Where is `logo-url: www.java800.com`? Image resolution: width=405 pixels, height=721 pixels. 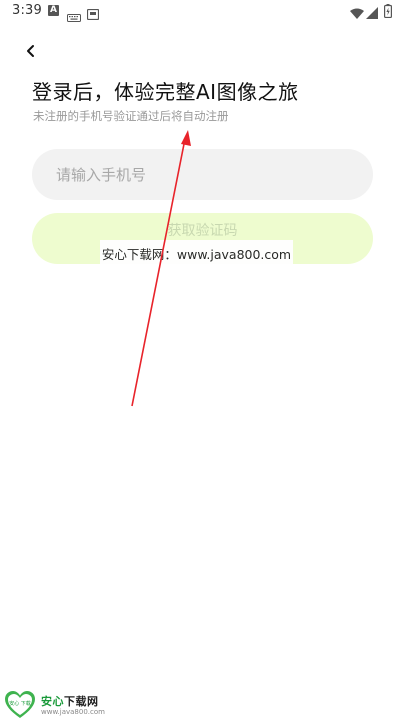 logo-url: www.java800.com is located at coordinates (73, 712).